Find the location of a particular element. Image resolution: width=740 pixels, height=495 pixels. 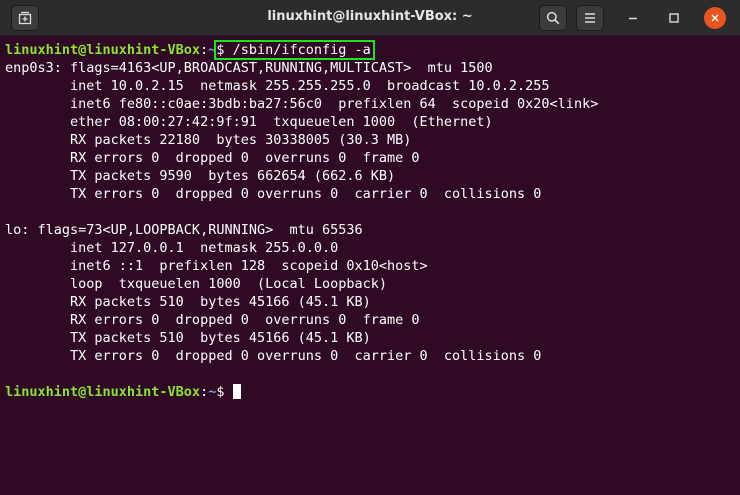

hamburger-menu-icon is located at coordinates (590, 18).